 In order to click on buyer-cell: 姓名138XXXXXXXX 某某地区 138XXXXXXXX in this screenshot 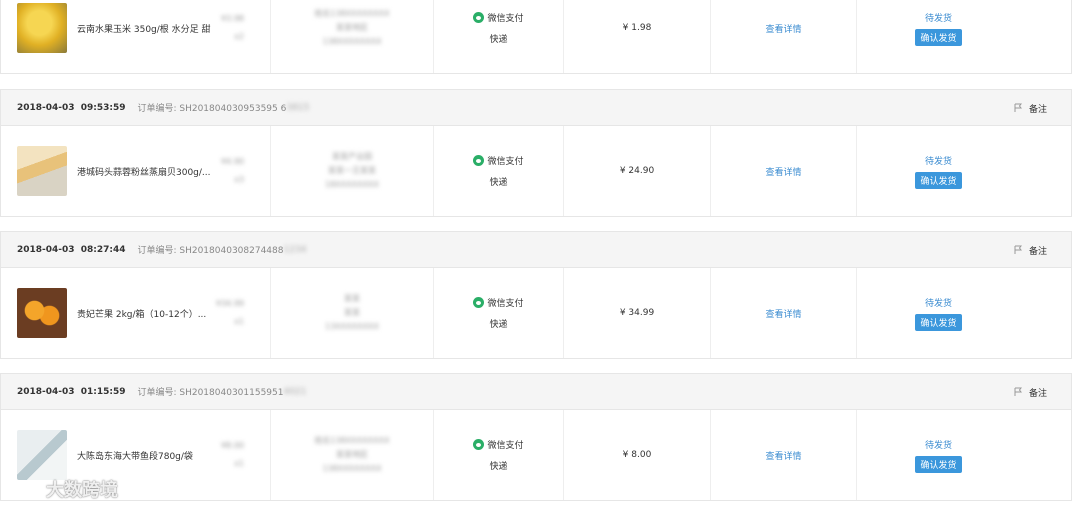, I will do `click(352, 36)`.